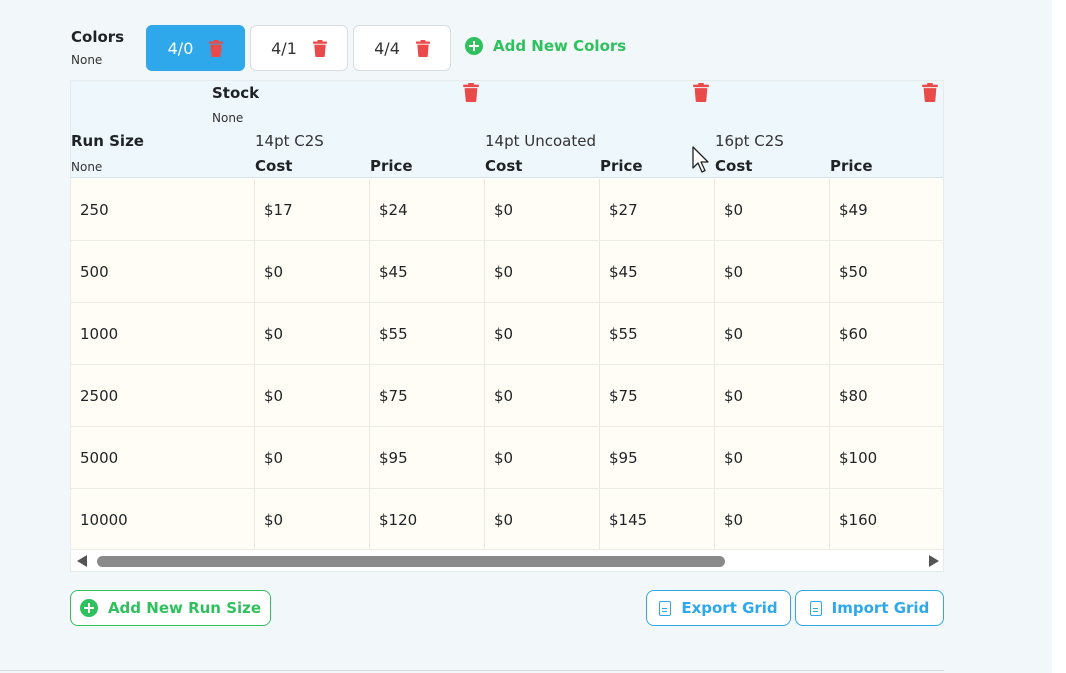  I want to click on table-row: 250 $17 $24 $0 $27 $0 $49, so click(507, 210).